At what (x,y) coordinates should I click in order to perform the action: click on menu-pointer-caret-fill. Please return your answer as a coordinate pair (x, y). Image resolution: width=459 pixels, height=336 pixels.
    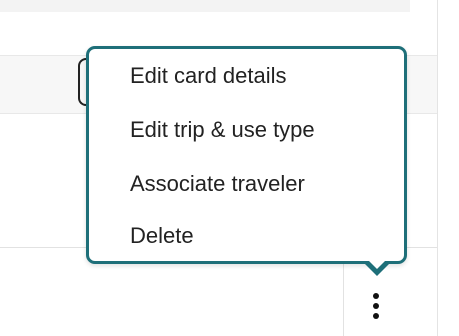
    Looking at the image, I should click on (377, 263).